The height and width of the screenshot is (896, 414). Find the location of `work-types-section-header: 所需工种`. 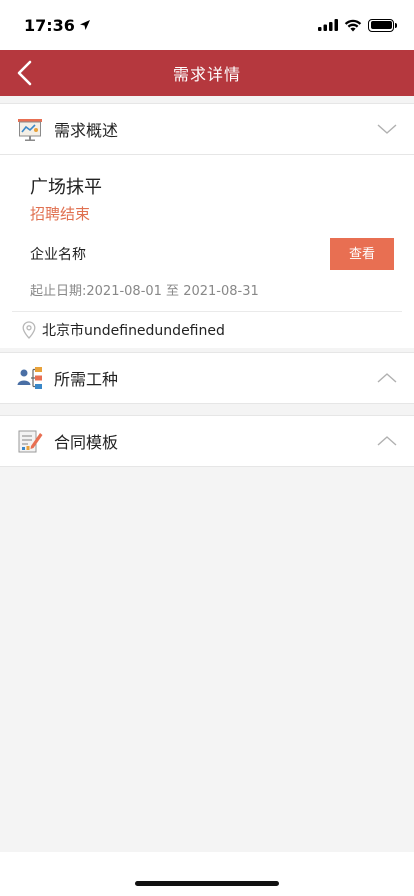

work-types-section-header: 所需工种 is located at coordinates (207, 378).